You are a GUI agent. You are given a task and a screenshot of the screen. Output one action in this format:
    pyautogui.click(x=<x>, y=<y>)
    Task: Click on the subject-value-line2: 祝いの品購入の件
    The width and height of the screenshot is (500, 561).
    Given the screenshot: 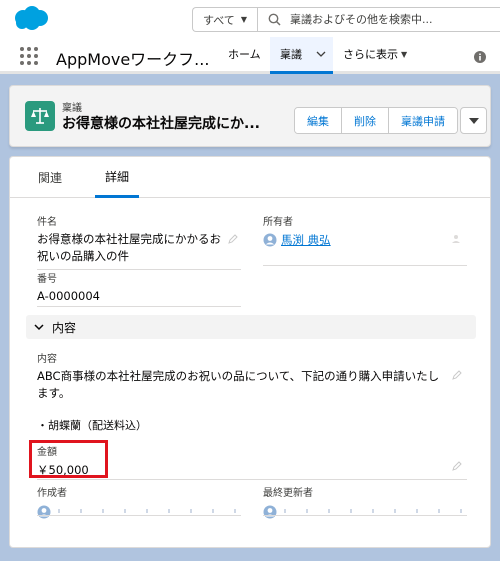 What is the action you would take?
    pyautogui.click(x=83, y=256)
    